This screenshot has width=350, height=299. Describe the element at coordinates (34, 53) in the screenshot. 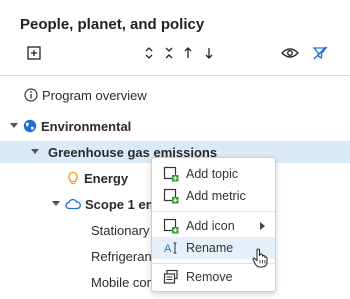

I see `plus-square-icon` at that location.